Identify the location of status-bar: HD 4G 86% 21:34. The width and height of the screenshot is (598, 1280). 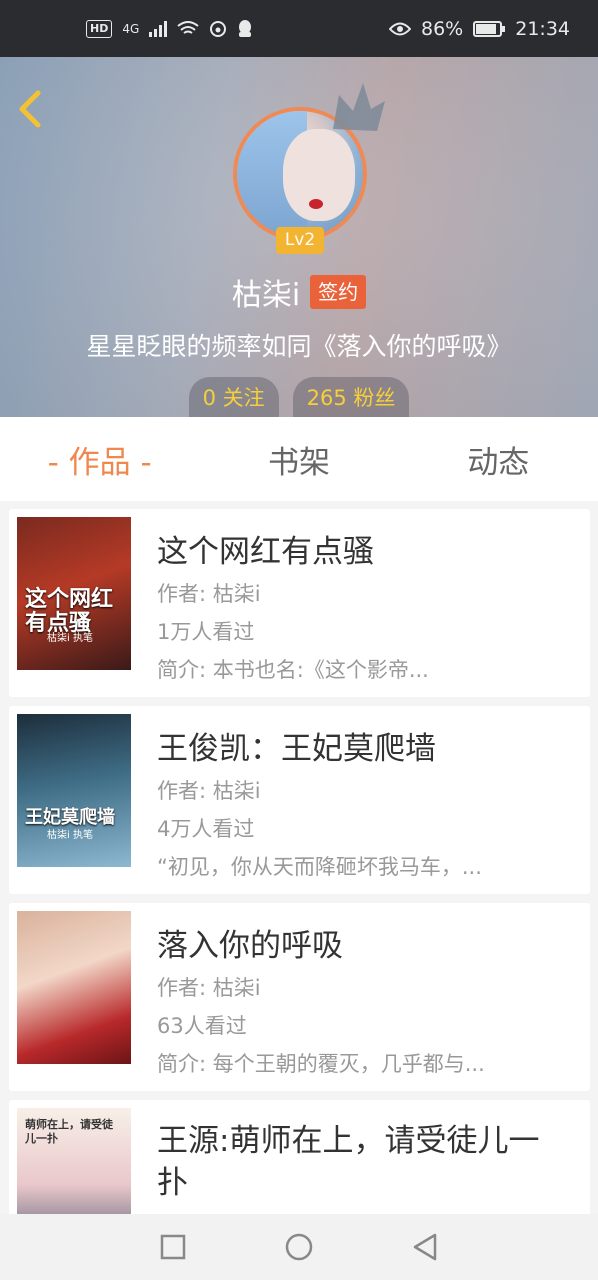
(299, 28).